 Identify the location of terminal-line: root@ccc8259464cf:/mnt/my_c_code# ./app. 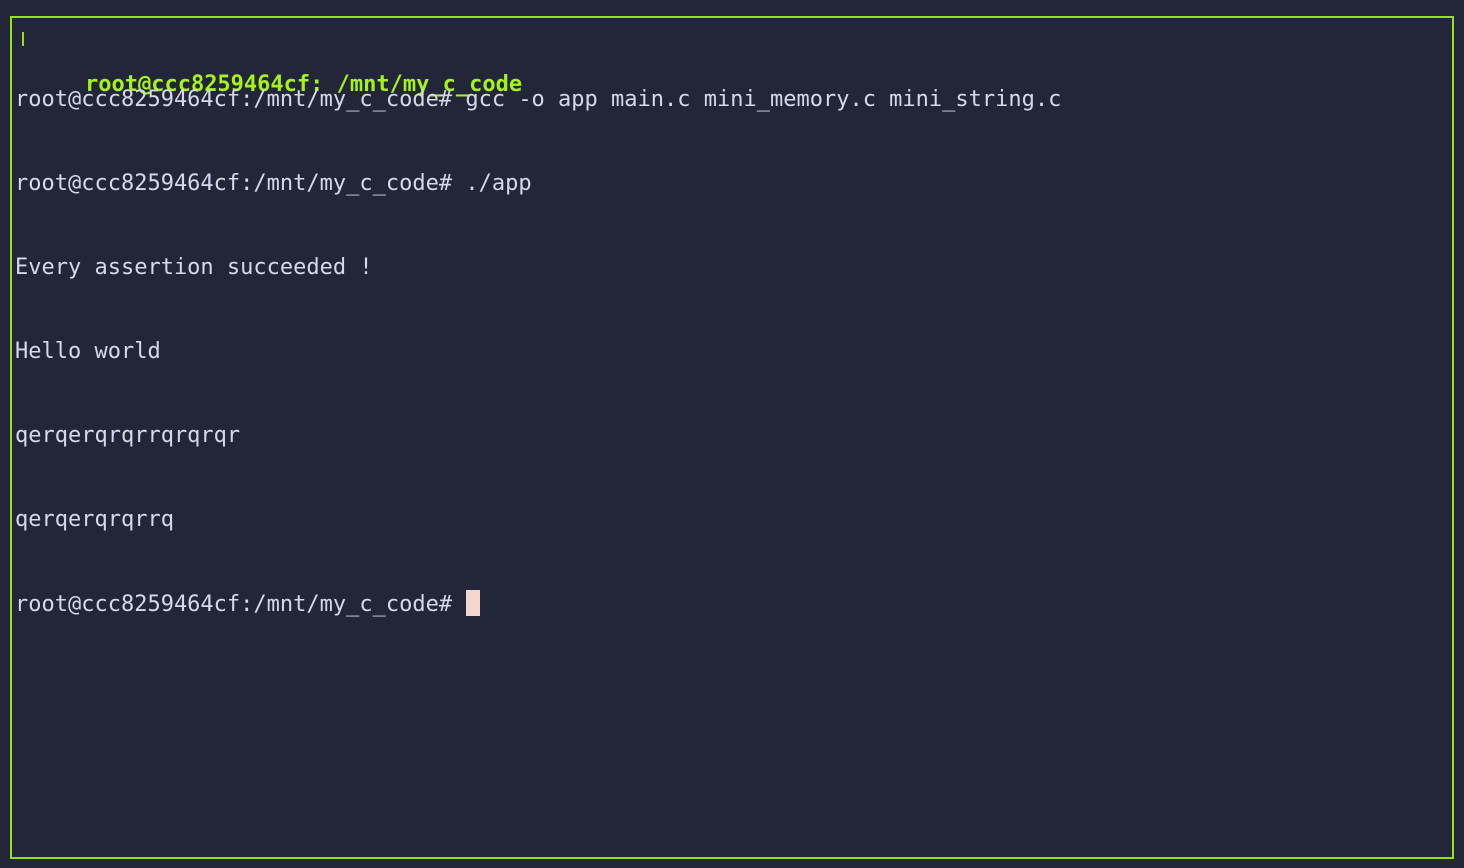
(273, 183).